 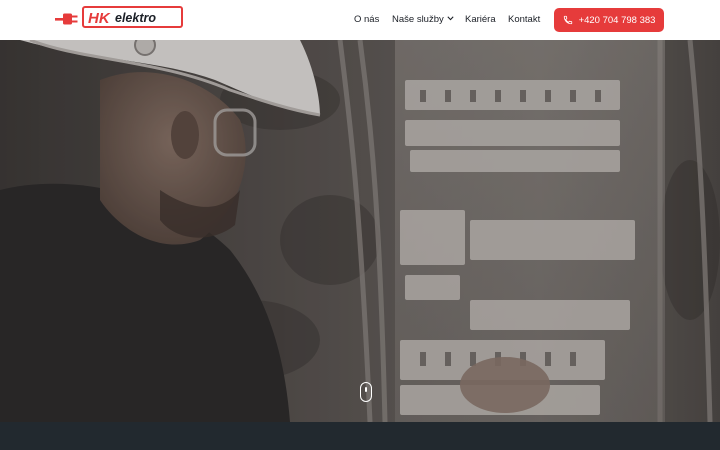 What do you see at coordinates (360, 436) in the screenshot?
I see `dark-section` at bounding box center [360, 436].